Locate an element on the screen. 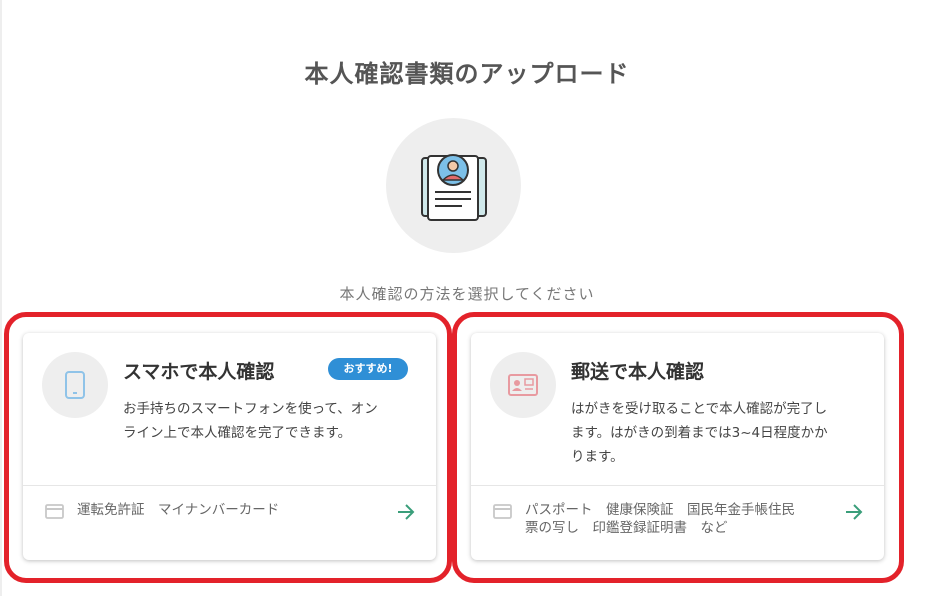 The height and width of the screenshot is (596, 934). smartphone-icon is located at coordinates (75, 385).